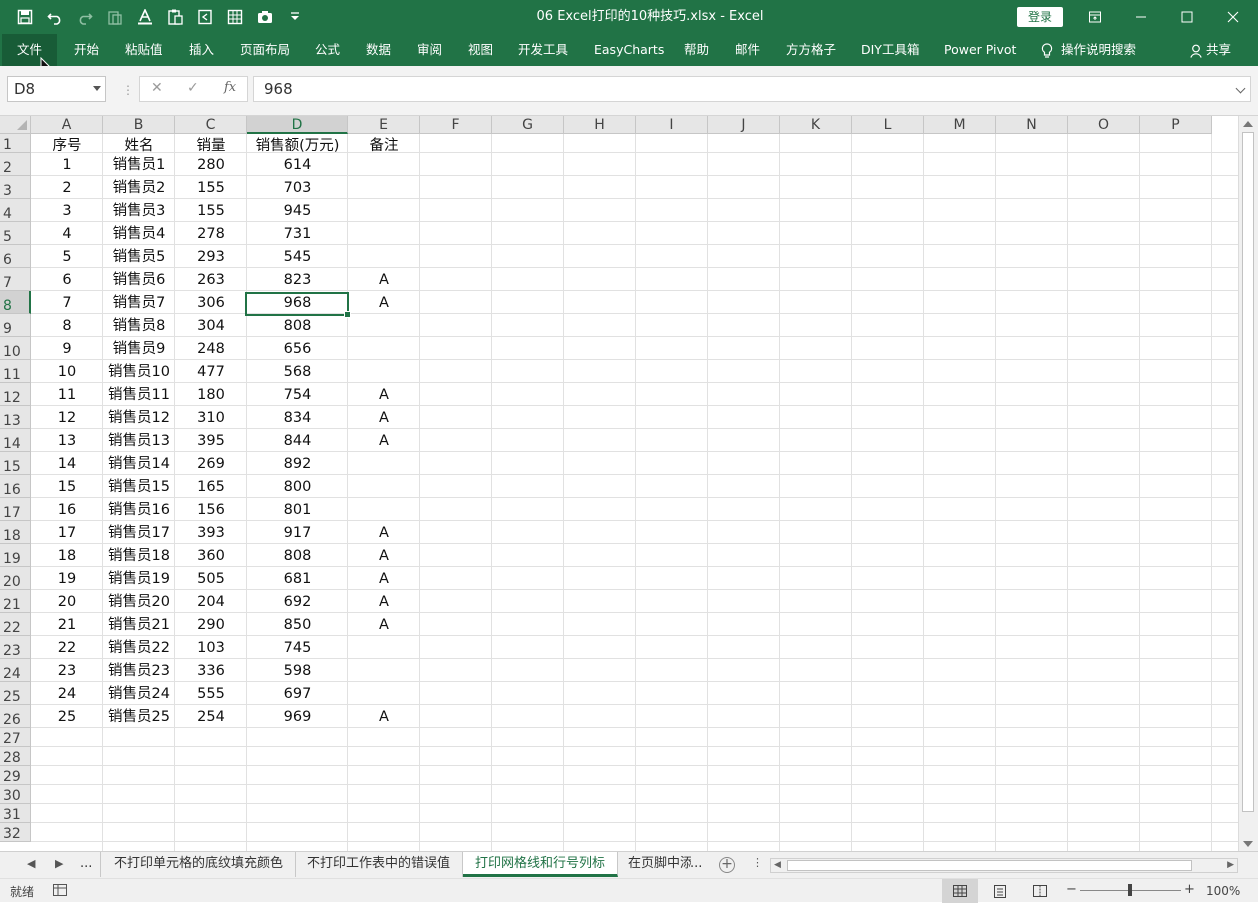  I want to click on table-cell: 9, so click(67, 349).